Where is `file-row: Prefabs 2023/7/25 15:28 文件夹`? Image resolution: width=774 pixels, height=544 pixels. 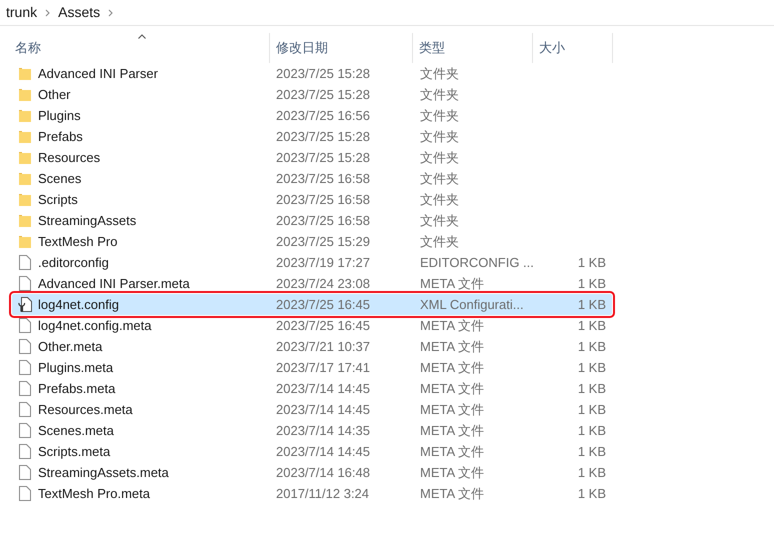 file-row: Prefabs 2023/7/25 15:28 文件夹 is located at coordinates (312, 136).